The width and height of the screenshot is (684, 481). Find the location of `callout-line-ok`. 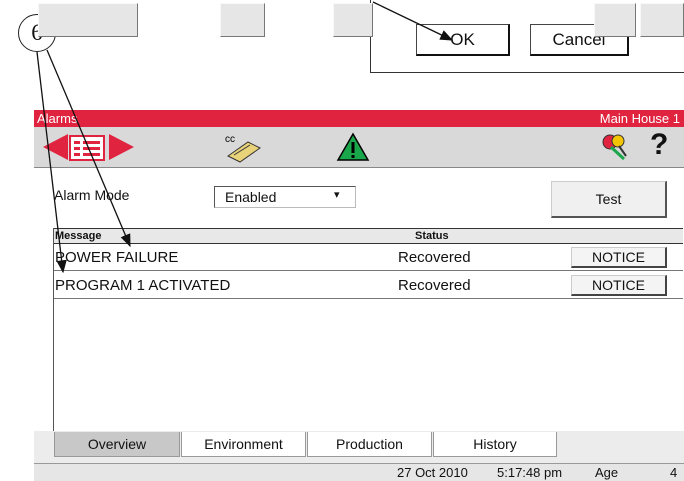

callout-line-ok is located at coordinates (413, 21).